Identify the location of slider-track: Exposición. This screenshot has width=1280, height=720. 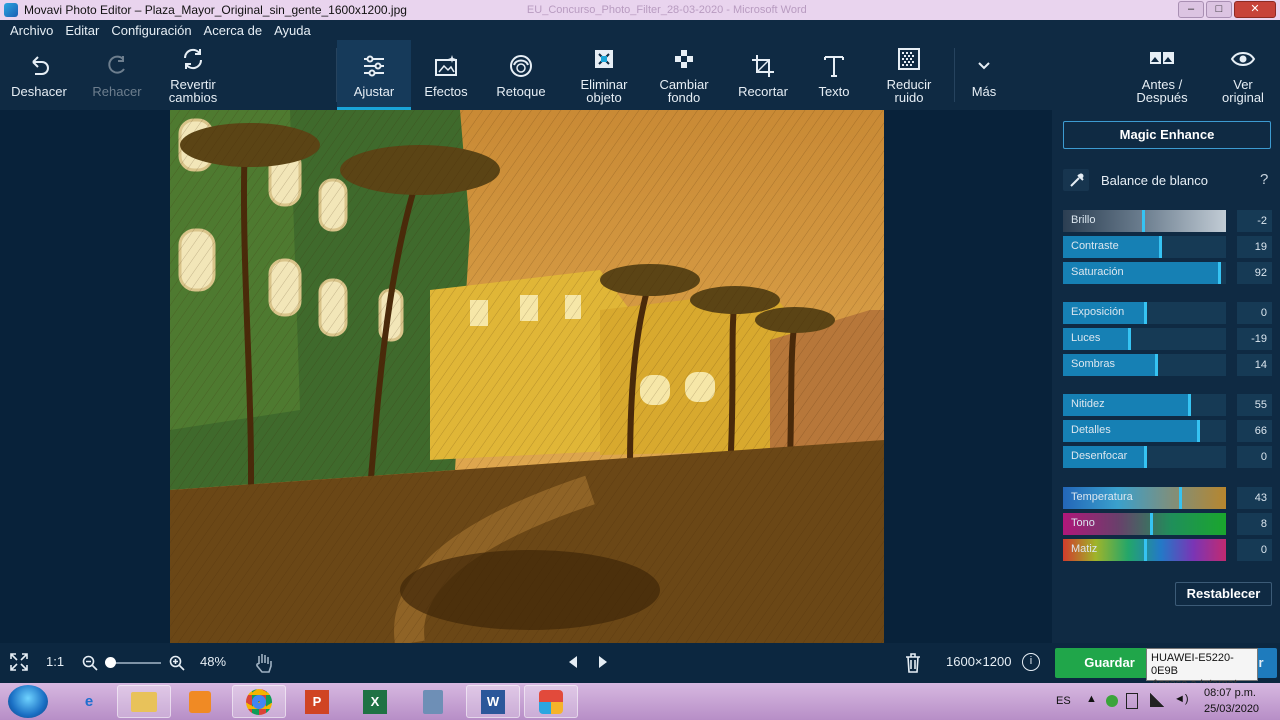
(1144, 313).